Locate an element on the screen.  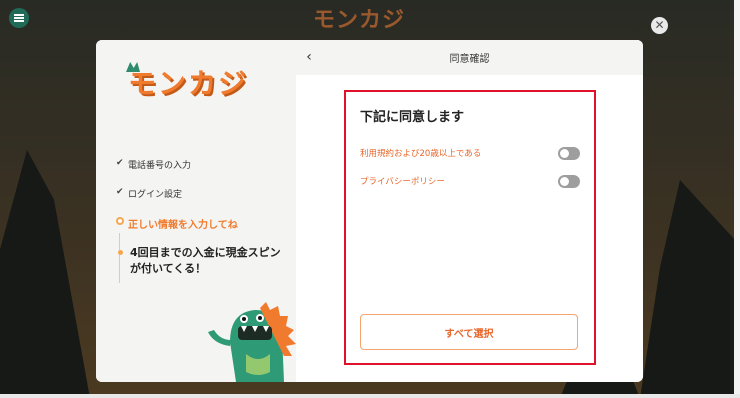
step-label: 電話番号の入力 is located at coordinates (160, 166).